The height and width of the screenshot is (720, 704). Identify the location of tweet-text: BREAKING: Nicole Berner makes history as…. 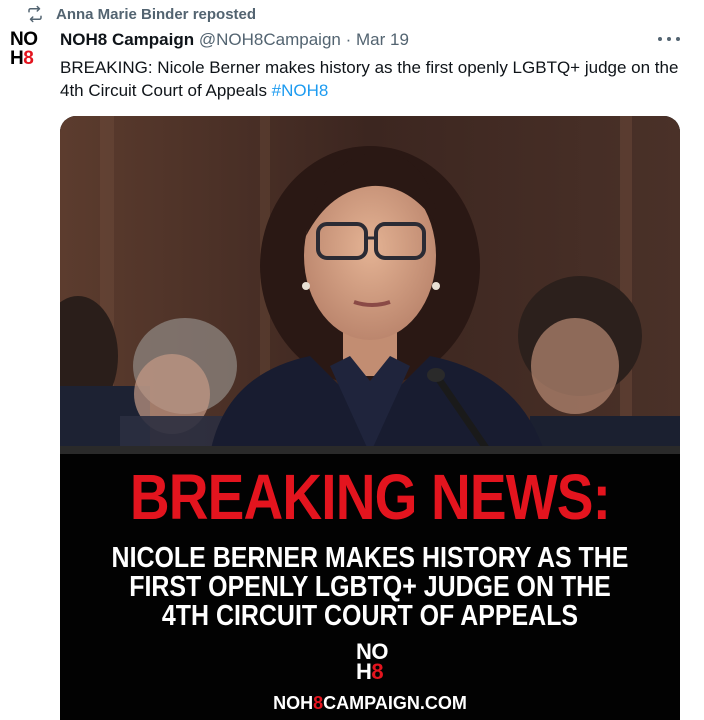
(370, 79).